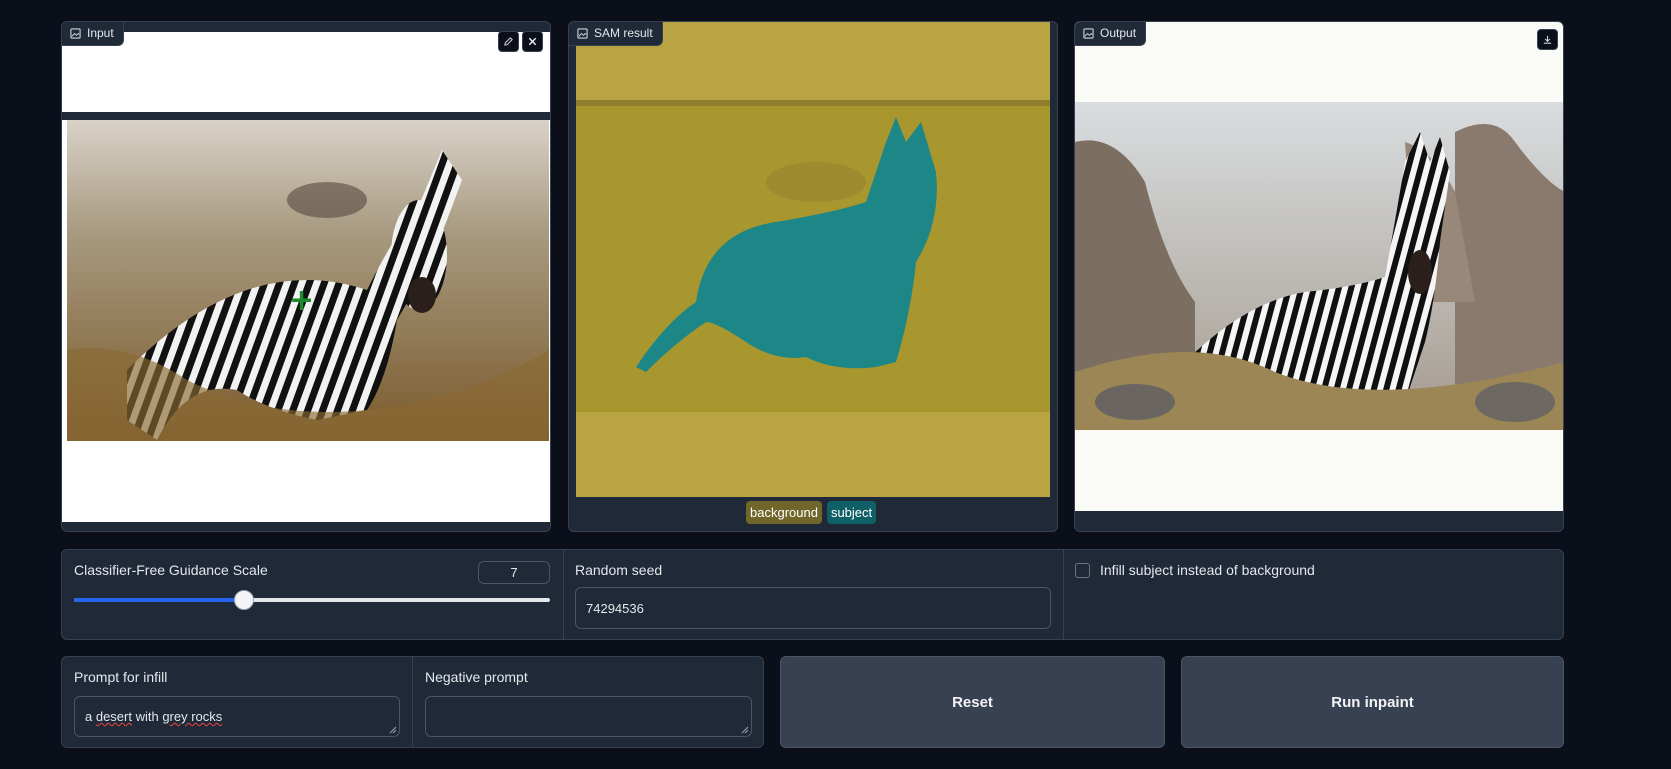  I want to click on download-icon, so click(1547, 39).